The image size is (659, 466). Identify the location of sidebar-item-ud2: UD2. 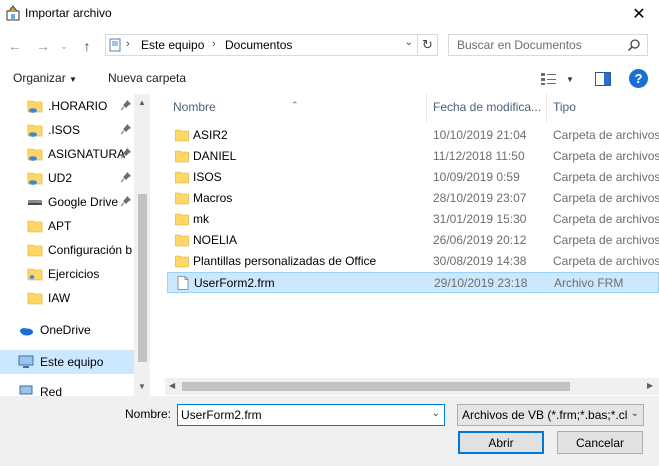
(67, 178).